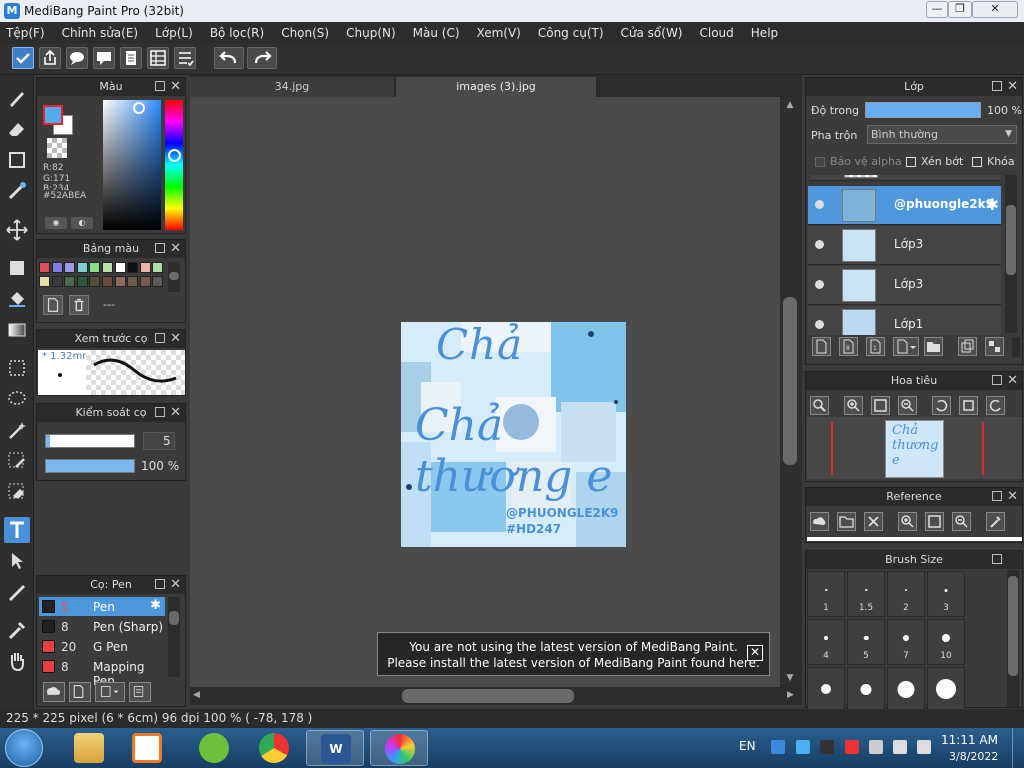  What do you see at coordinates (17, 530) in the screenshot?
I see `text-tool-icon` at bounding box center [17, 530].